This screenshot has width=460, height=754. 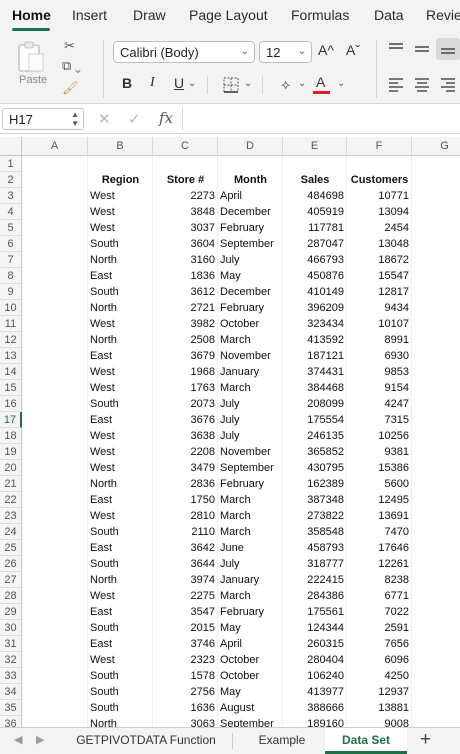 I want to click on shrink-font-button: Aˇ, so click(x=353, y=50).